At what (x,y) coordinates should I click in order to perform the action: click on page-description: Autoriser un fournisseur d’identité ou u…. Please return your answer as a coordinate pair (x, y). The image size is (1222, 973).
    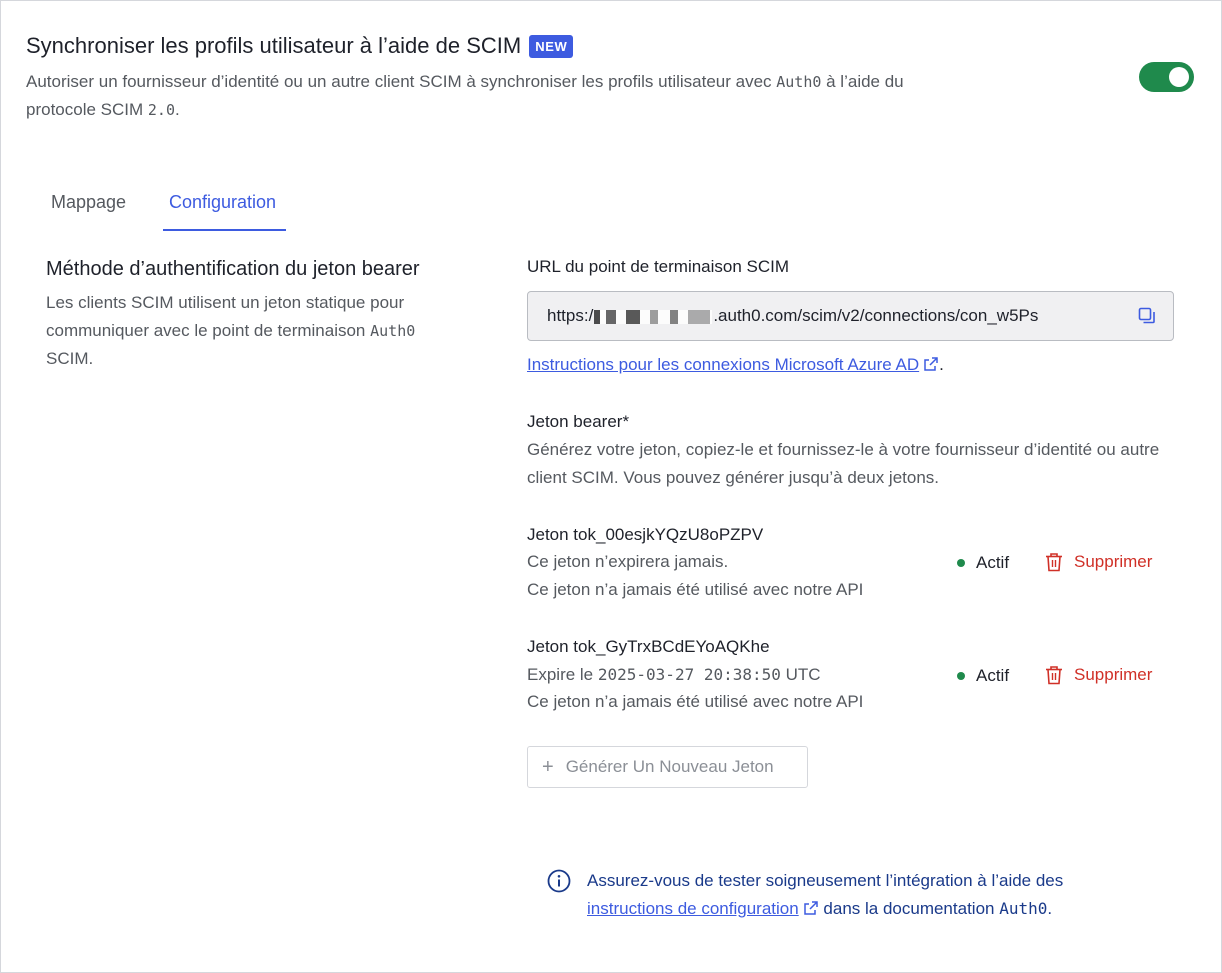
    Looking at the image, I should click on (521, 96).